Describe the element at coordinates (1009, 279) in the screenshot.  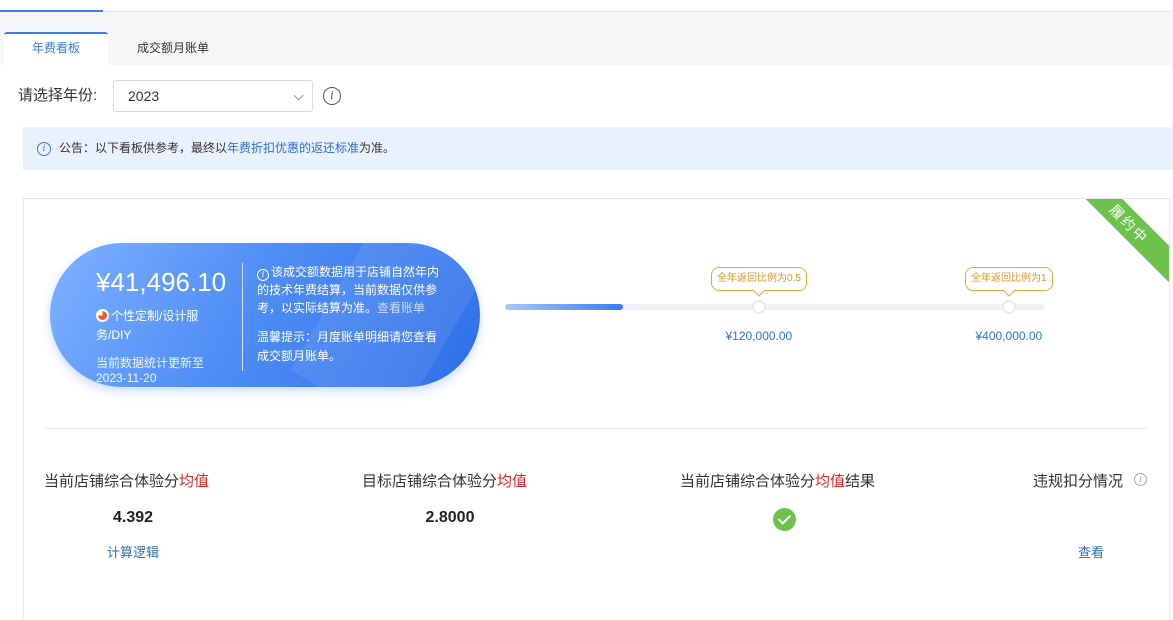
I see `milestone-2-bubble: 全年返回比例为1` at that location.